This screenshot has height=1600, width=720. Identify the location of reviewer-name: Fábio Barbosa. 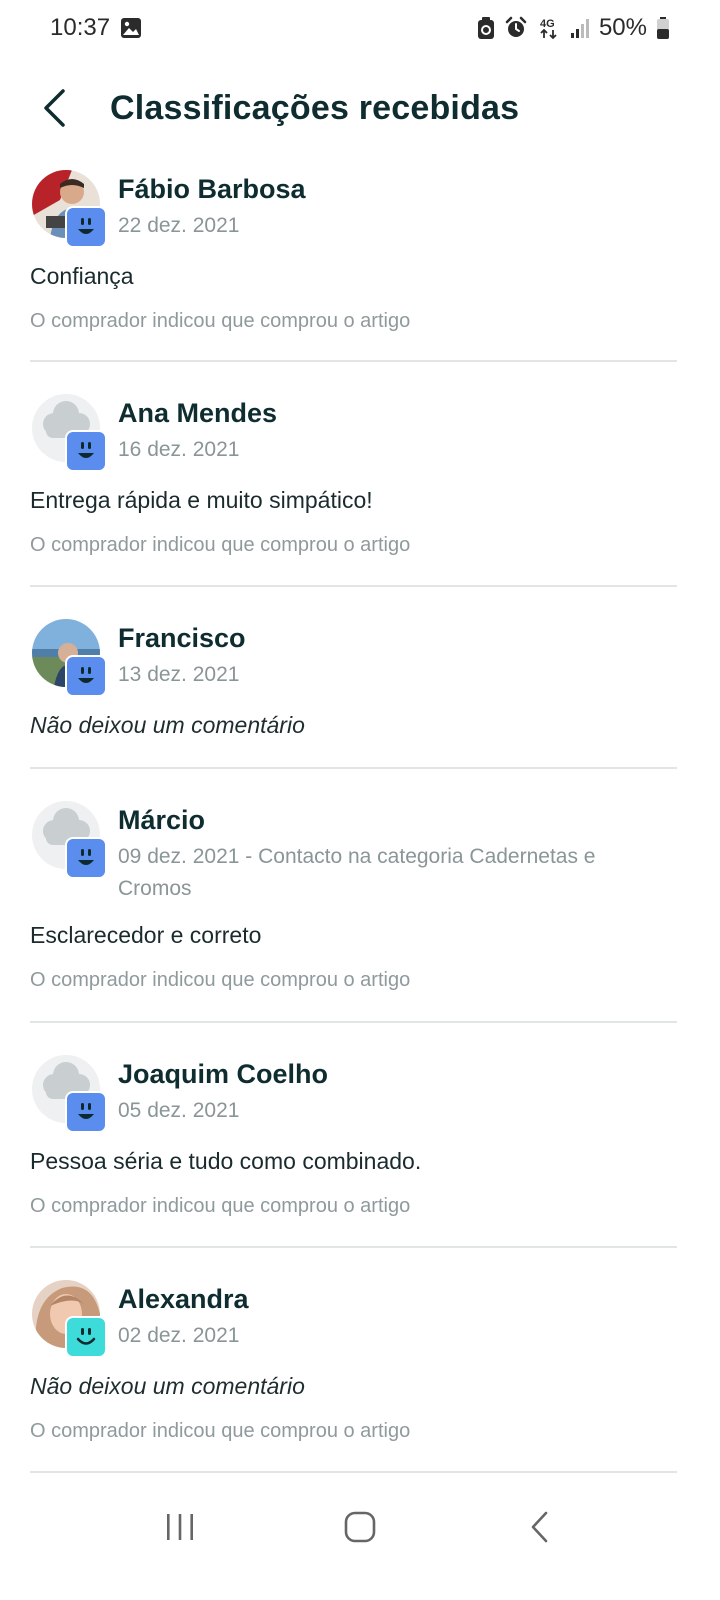
(212, 189).